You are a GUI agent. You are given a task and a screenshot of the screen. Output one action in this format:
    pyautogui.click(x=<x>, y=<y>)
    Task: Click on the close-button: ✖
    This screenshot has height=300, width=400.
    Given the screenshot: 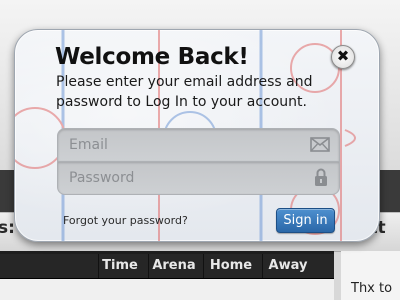 What is the action you would take?
    pyautogui.click(x=343, y=57)
    